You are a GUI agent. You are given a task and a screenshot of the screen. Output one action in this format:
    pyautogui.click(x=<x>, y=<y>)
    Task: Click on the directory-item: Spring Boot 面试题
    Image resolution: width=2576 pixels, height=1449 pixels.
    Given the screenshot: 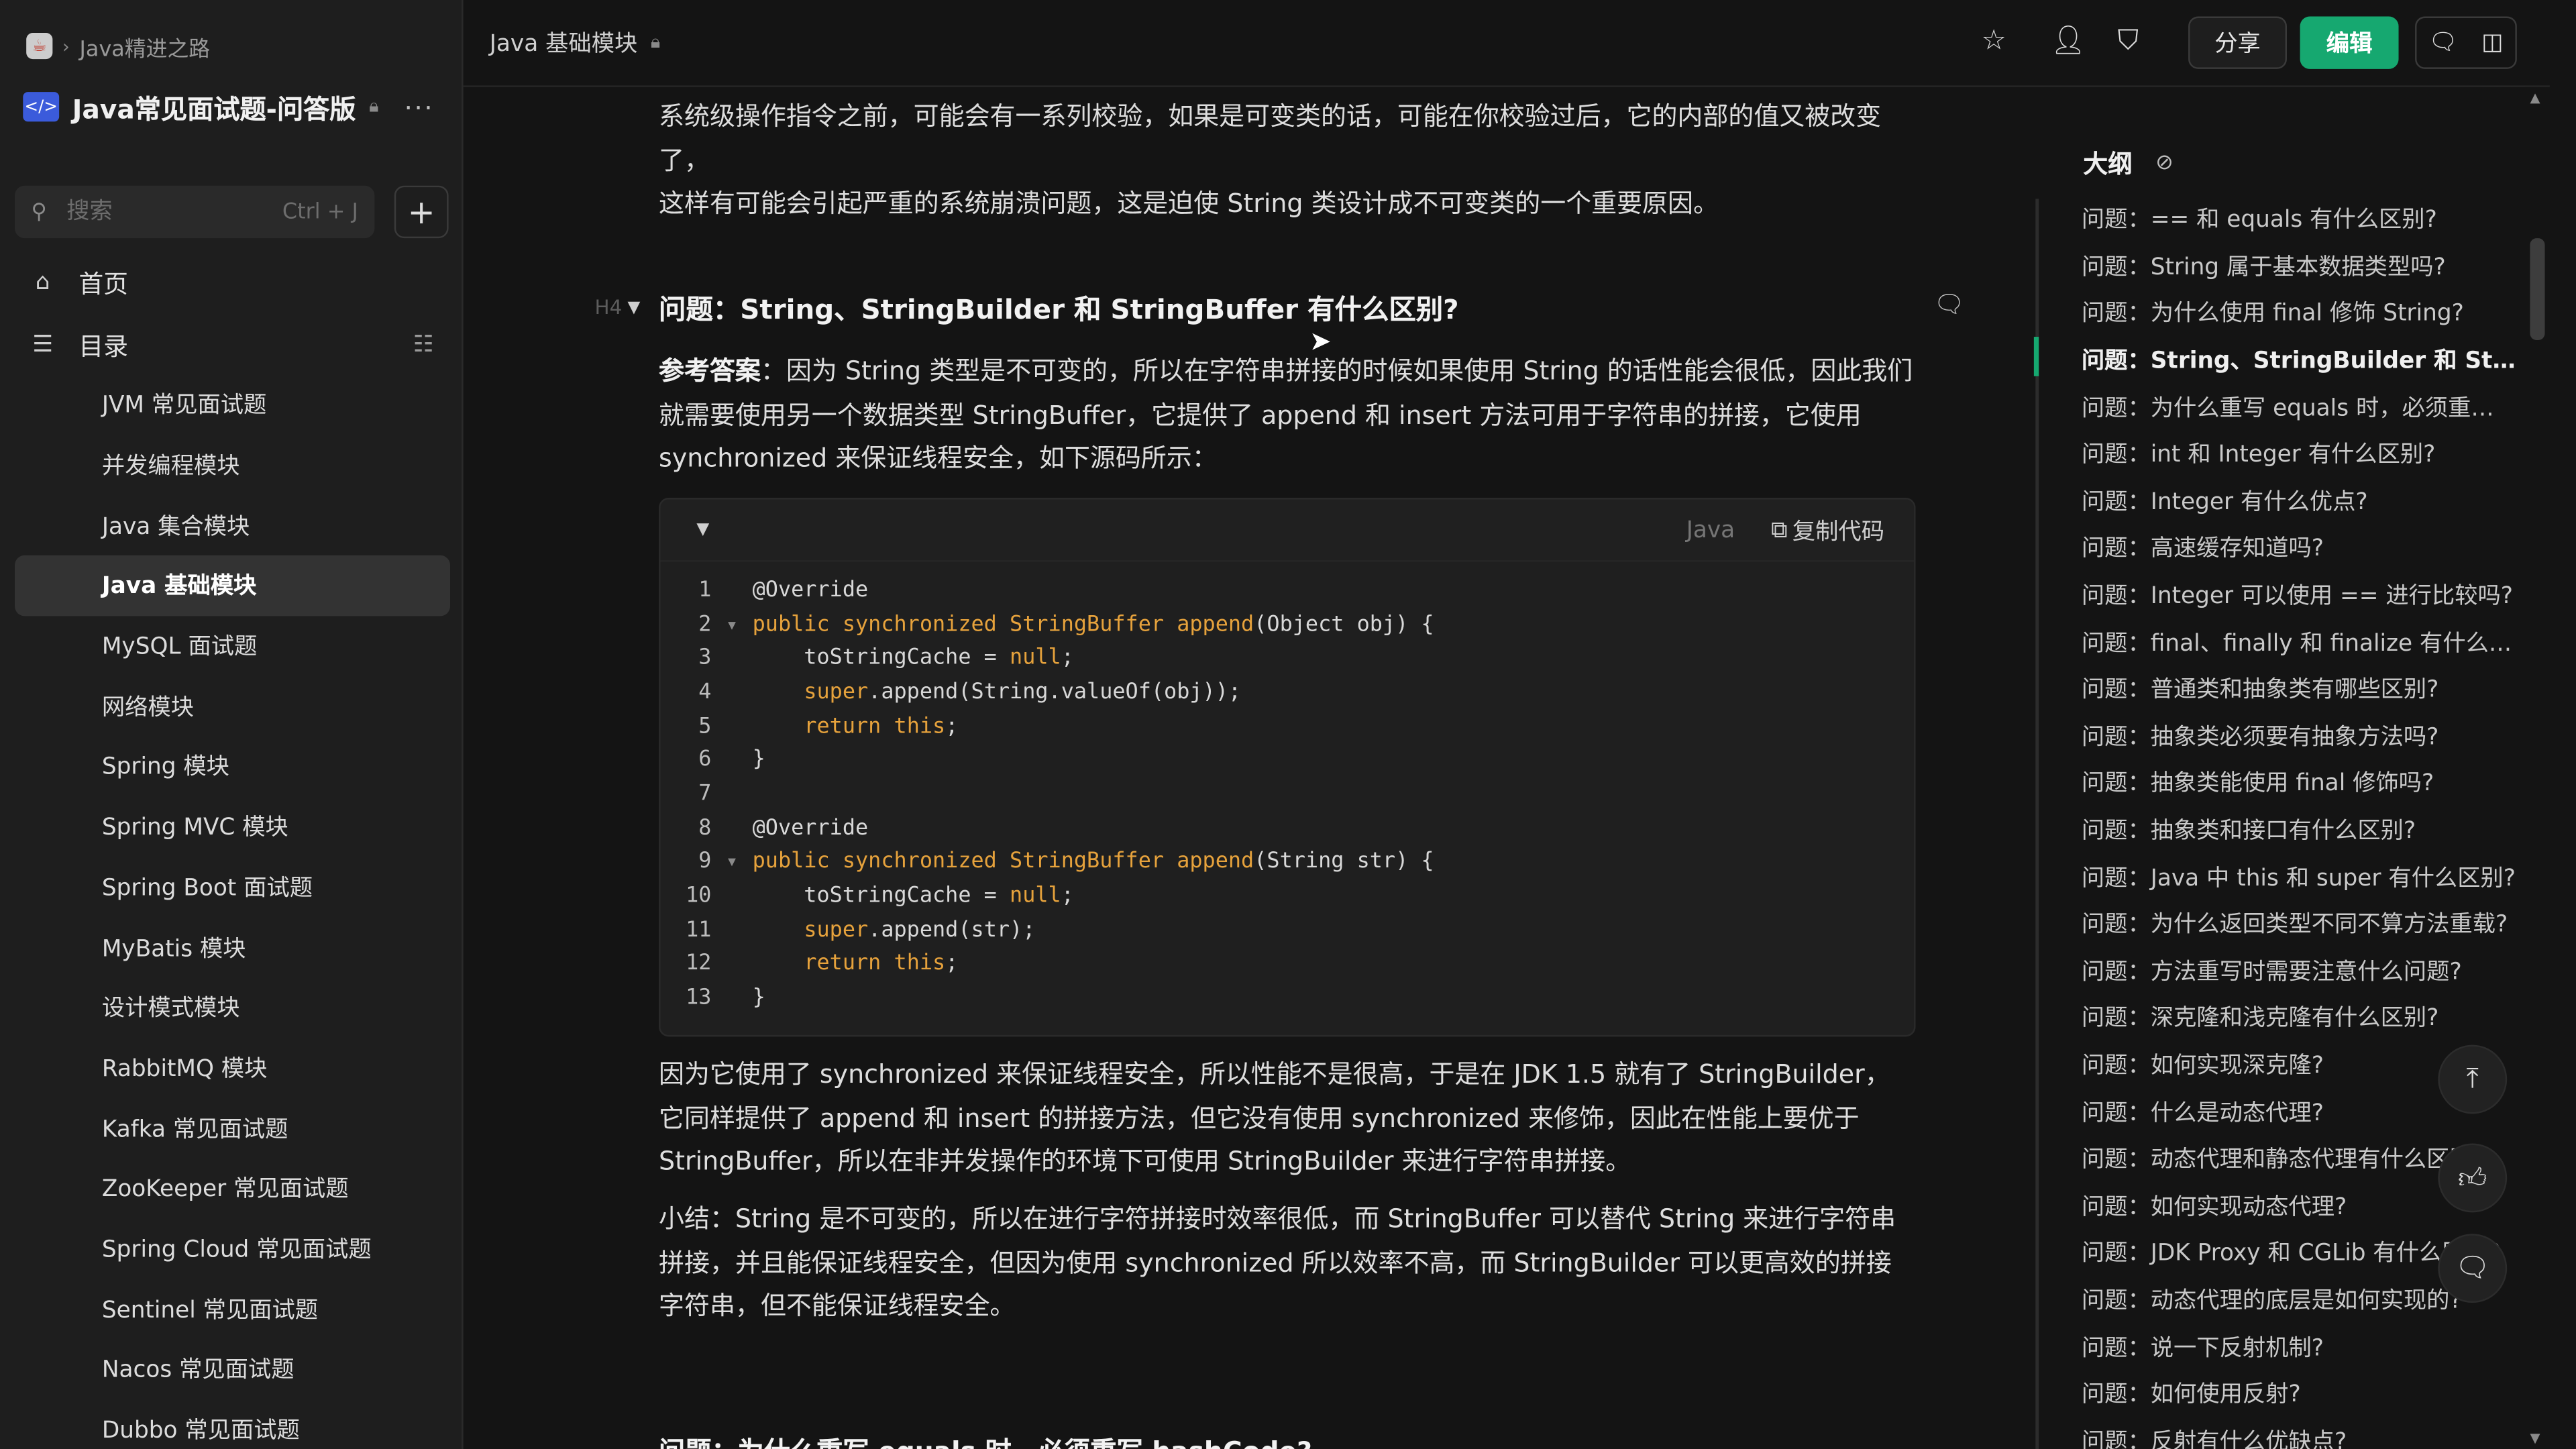 What is the action you would take?
    pyautogui.click(x=232, y=887)
    